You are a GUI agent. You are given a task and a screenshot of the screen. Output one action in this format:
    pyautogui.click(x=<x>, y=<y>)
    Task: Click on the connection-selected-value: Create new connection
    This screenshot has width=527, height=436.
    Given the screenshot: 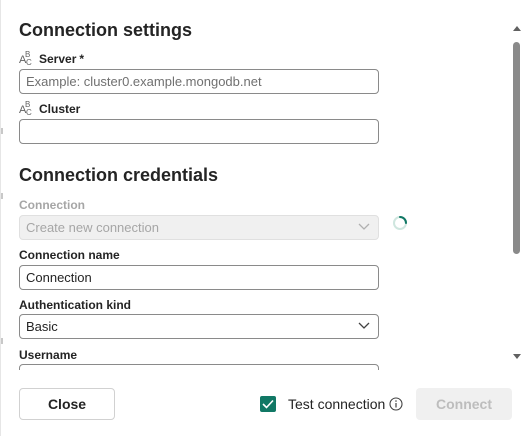 What is the action you would take?
    pyautogui.click(x=92, y=227)
    